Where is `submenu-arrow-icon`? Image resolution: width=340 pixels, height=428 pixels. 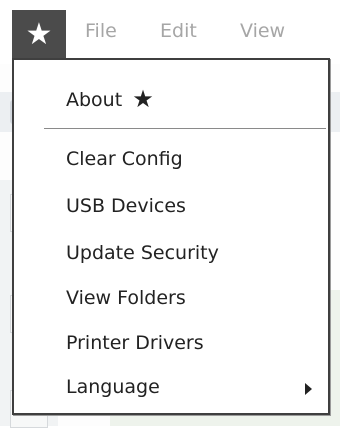
submenu-arrow-icon is located at coordinates (308, 389).